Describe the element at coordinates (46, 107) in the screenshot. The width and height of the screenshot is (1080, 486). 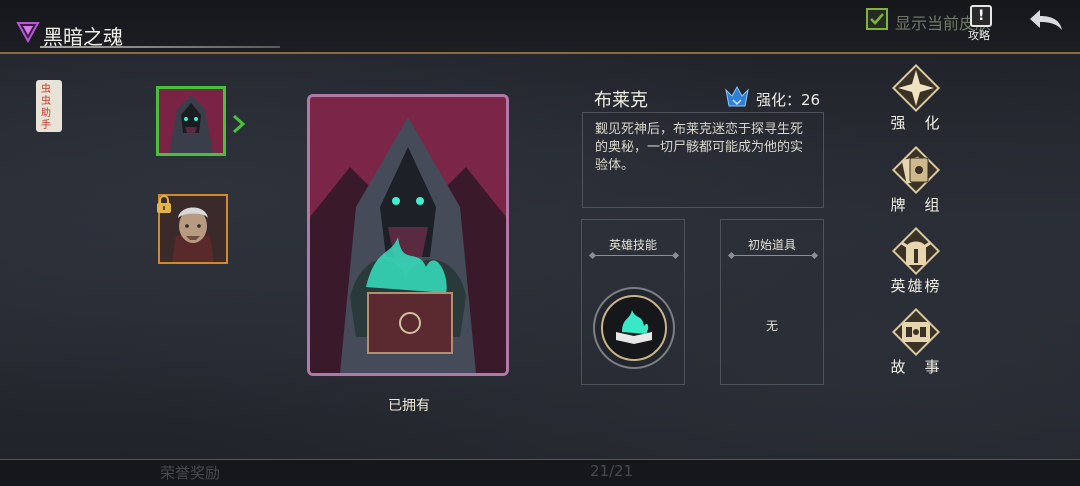
I see `helper-label: 虫虫助手` at that location.